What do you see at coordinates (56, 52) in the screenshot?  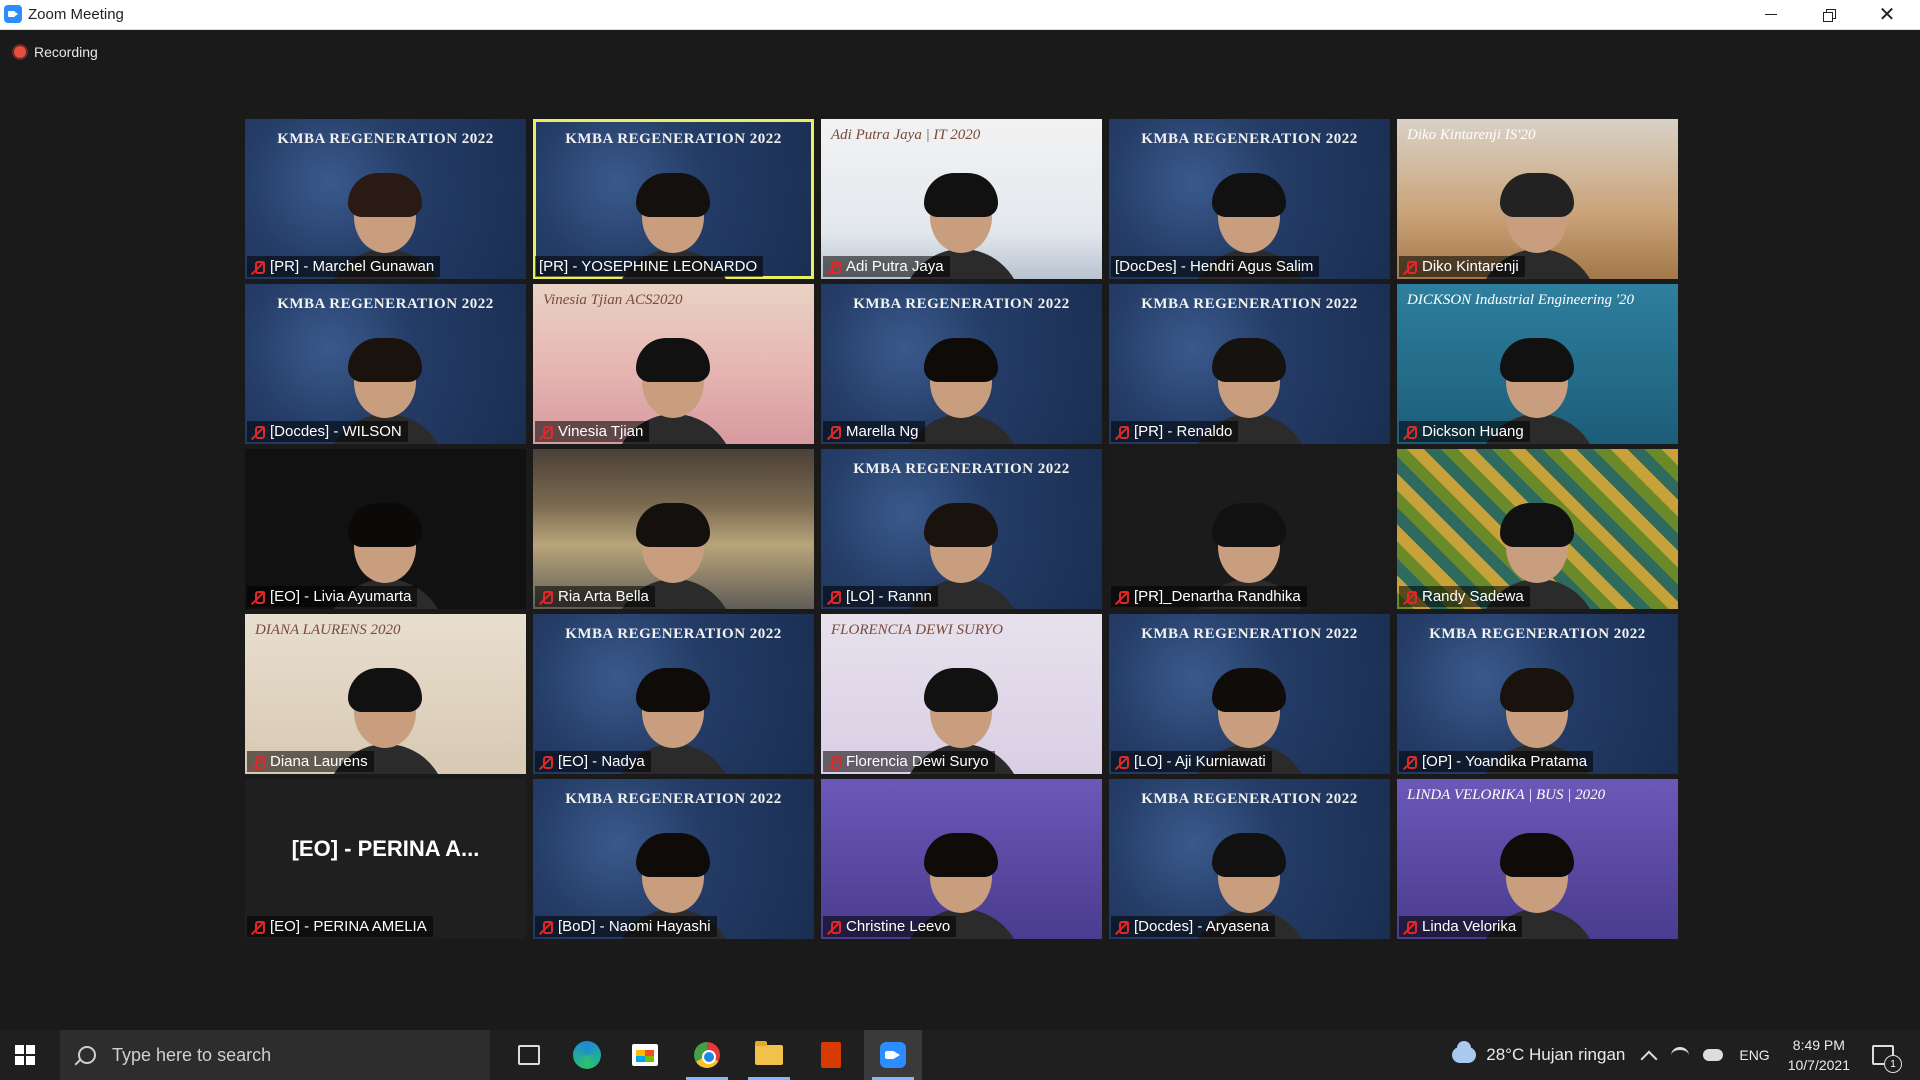 I see `recording-indicator: Recording` at bounding box center [56, 52].